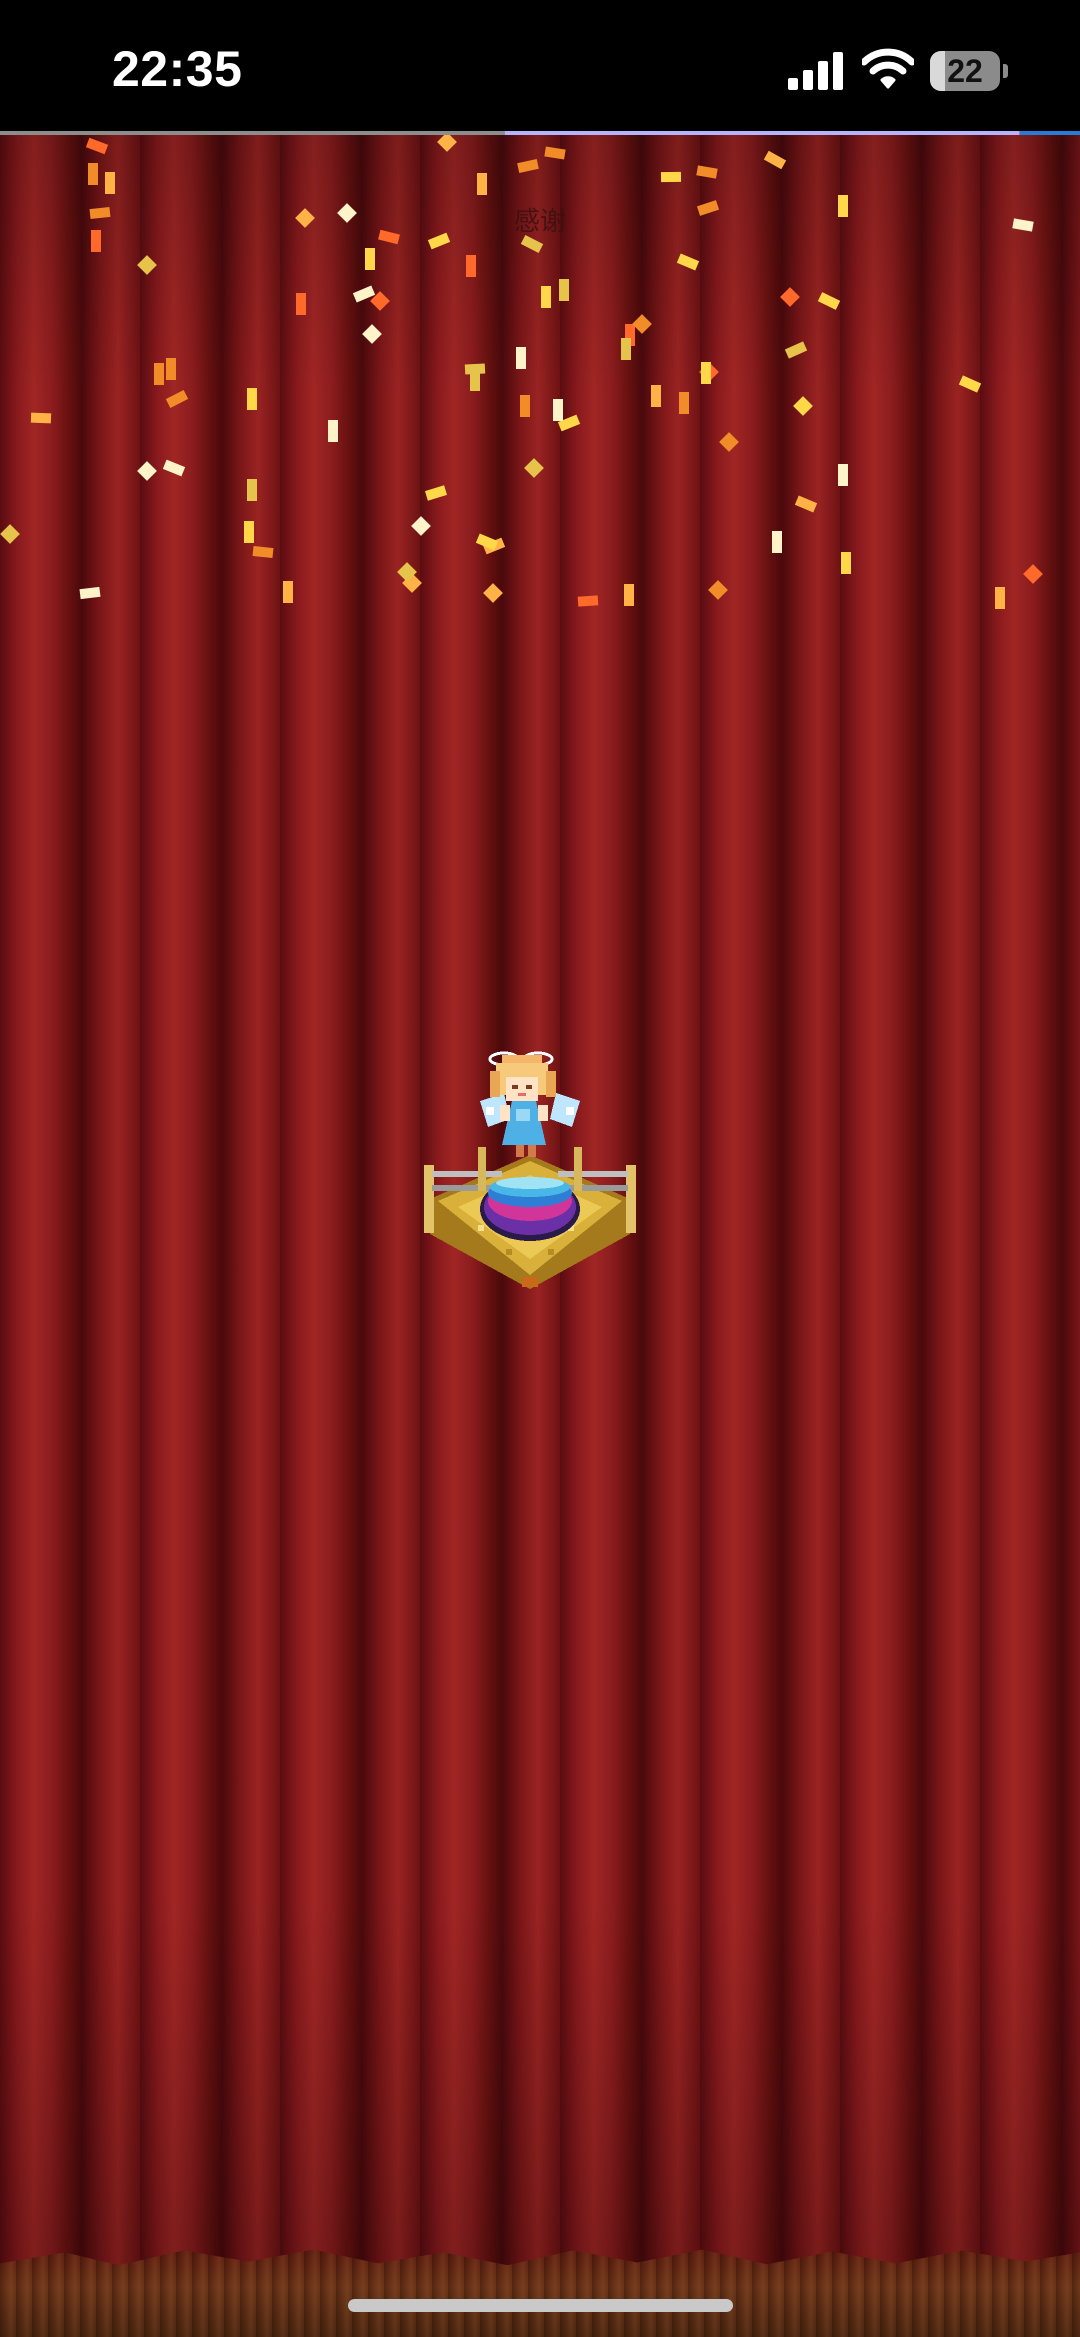  I want to click on load-progress-tail, so click(1050, 133).